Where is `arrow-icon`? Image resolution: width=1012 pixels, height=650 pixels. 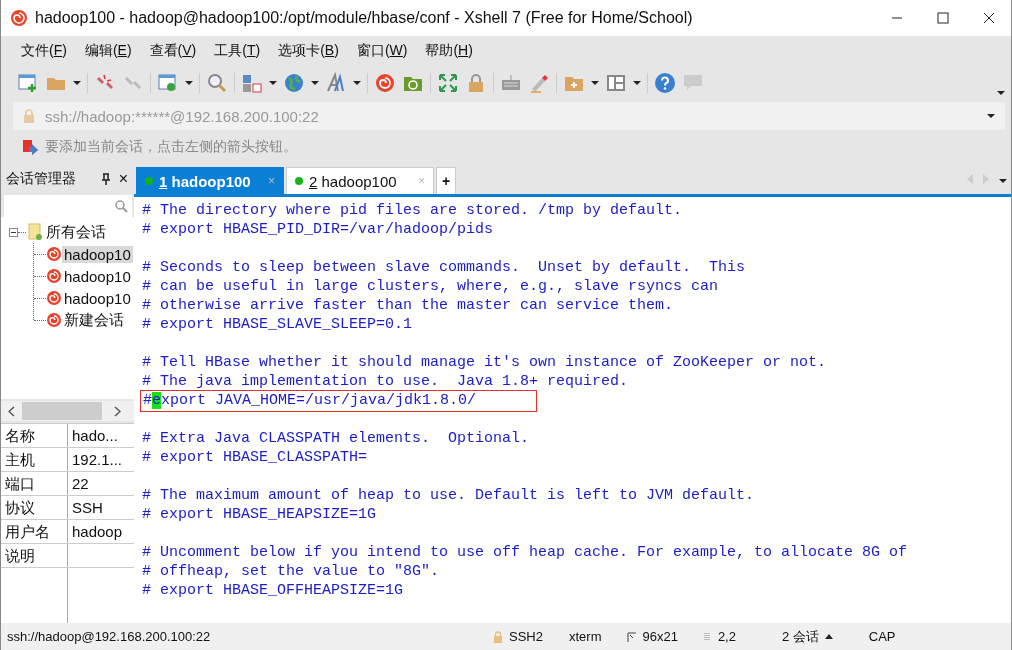
arrow-icon is located at coordinates (30, 147).